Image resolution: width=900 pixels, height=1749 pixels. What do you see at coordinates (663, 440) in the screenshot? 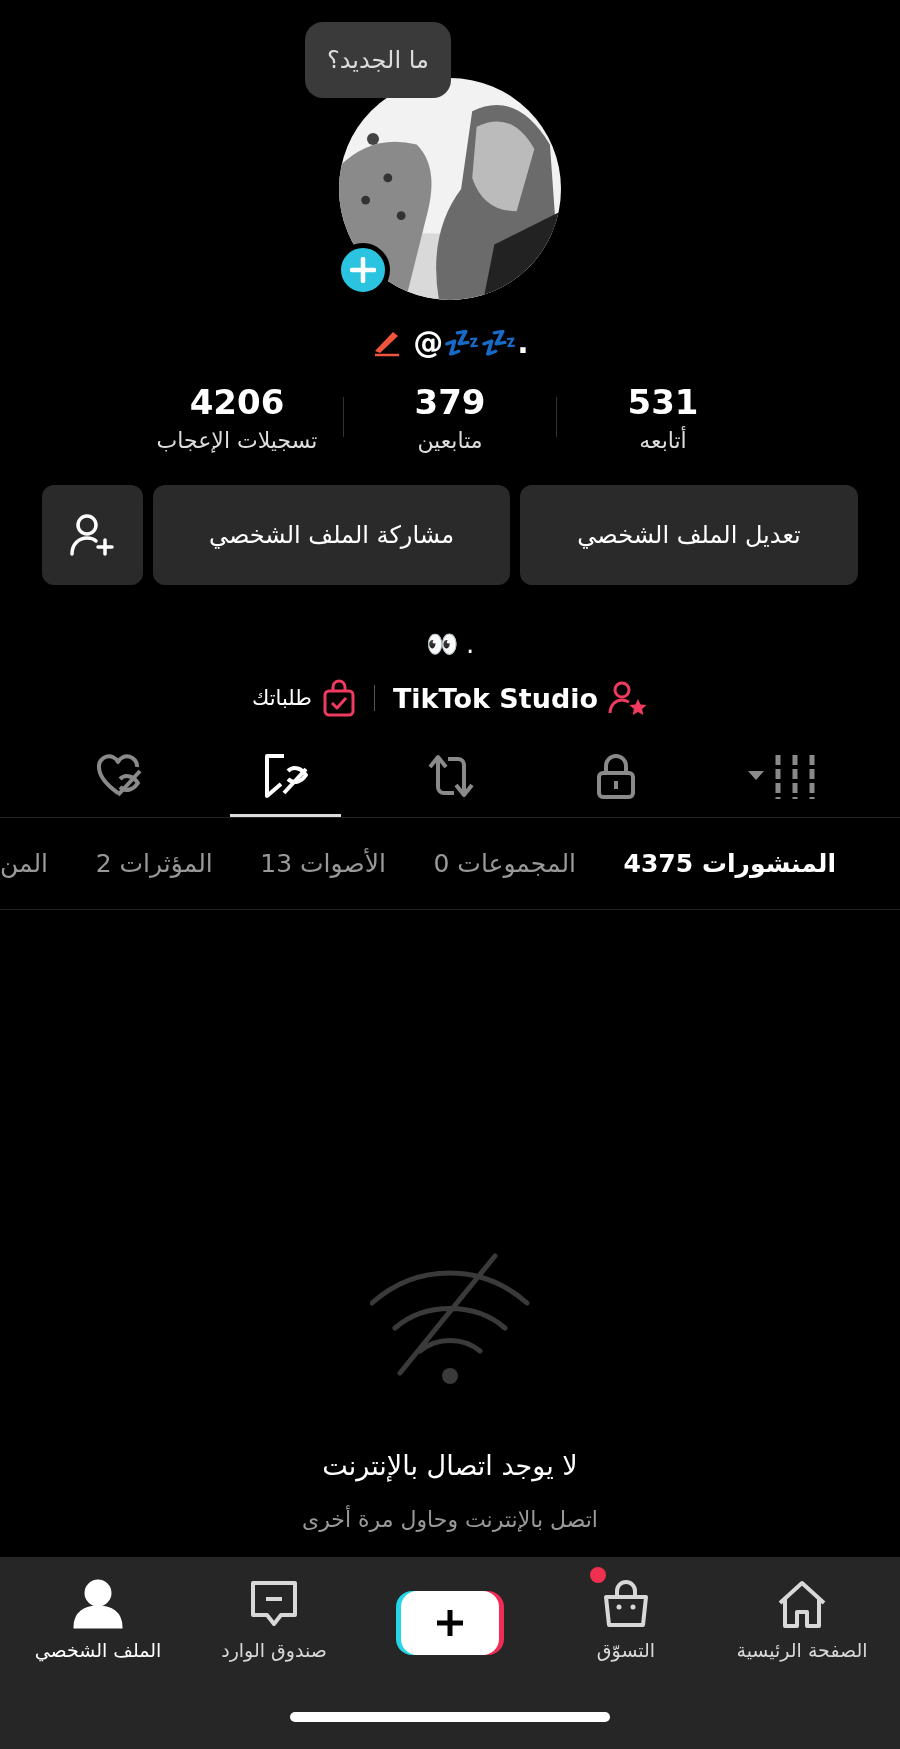
I see `stat-label: أتابعه` at bounding box center [663, 440].